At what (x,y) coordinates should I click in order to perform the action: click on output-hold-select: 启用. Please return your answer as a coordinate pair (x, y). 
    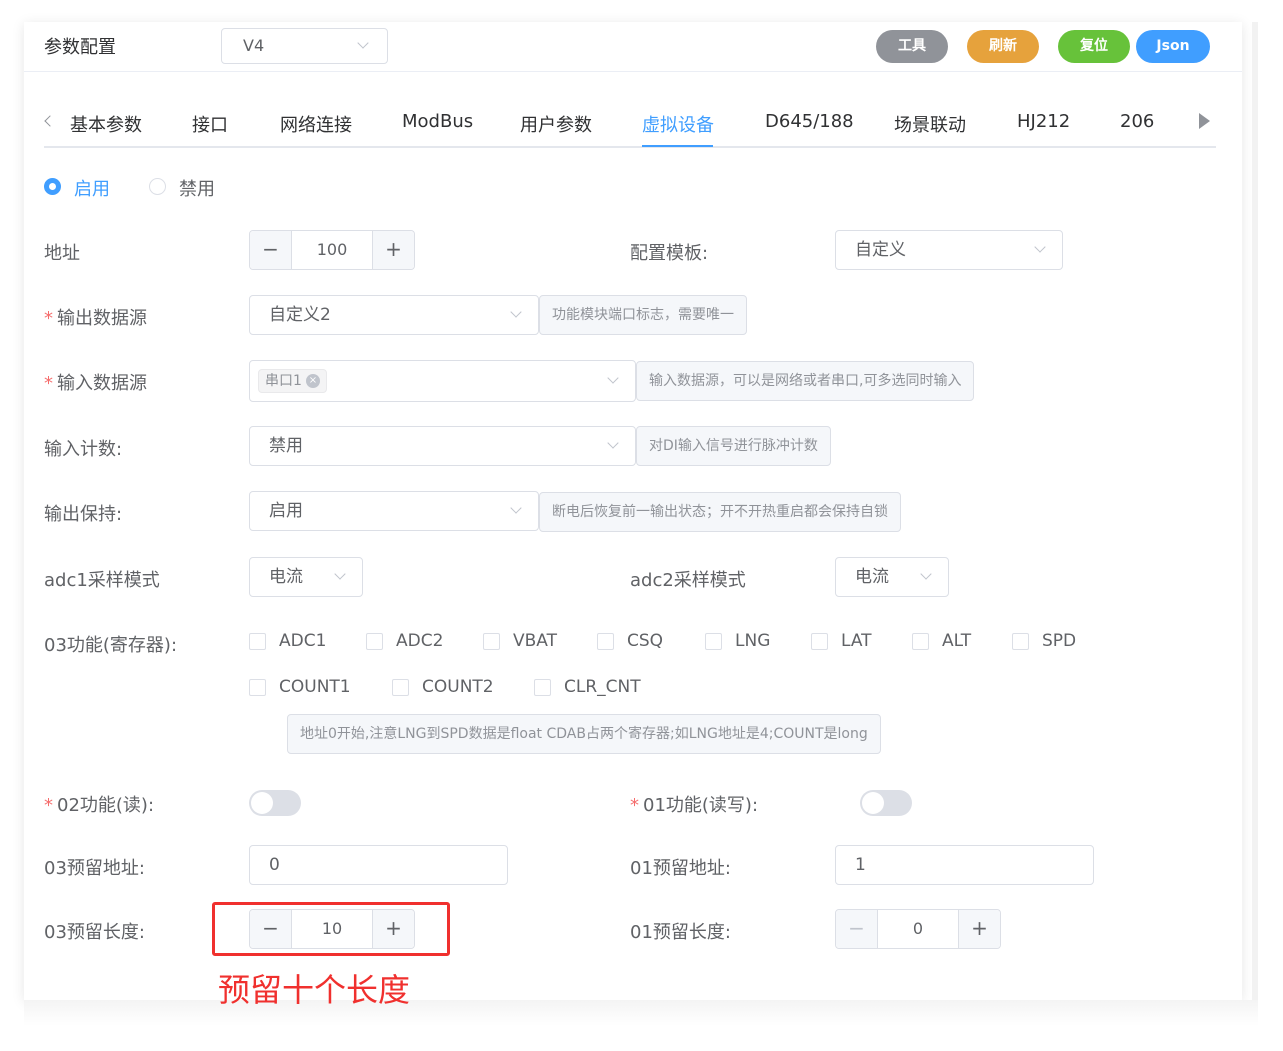
    Looking at the image, I should click on (394, 511).